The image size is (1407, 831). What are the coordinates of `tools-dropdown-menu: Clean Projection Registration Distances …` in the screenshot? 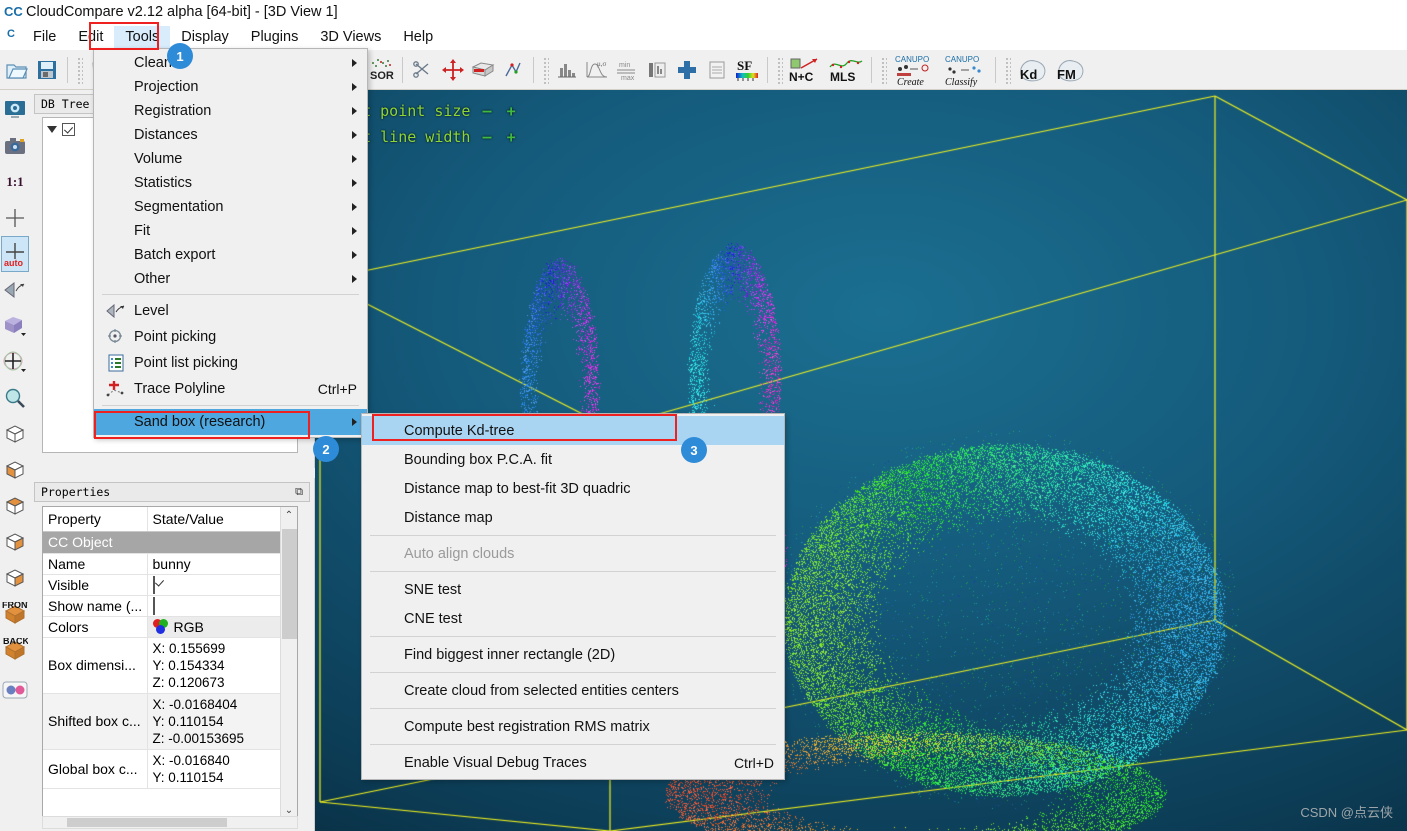 It's located at (230, 243).